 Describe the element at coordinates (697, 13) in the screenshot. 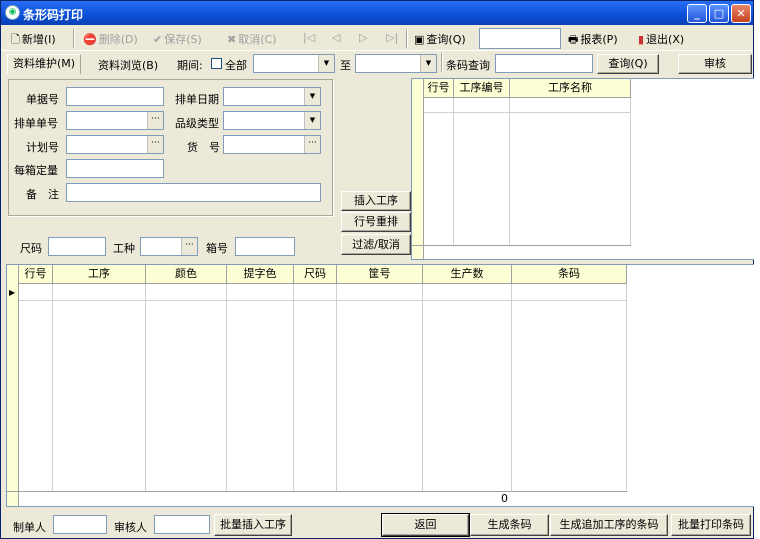

I see `minimize-button: _` at that location.